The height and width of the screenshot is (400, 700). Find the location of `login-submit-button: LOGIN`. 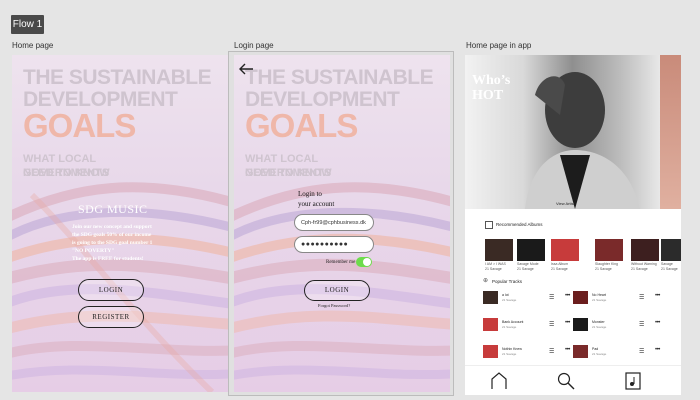

login-submit-button: LOGIN is located at coordinates (337, 290).